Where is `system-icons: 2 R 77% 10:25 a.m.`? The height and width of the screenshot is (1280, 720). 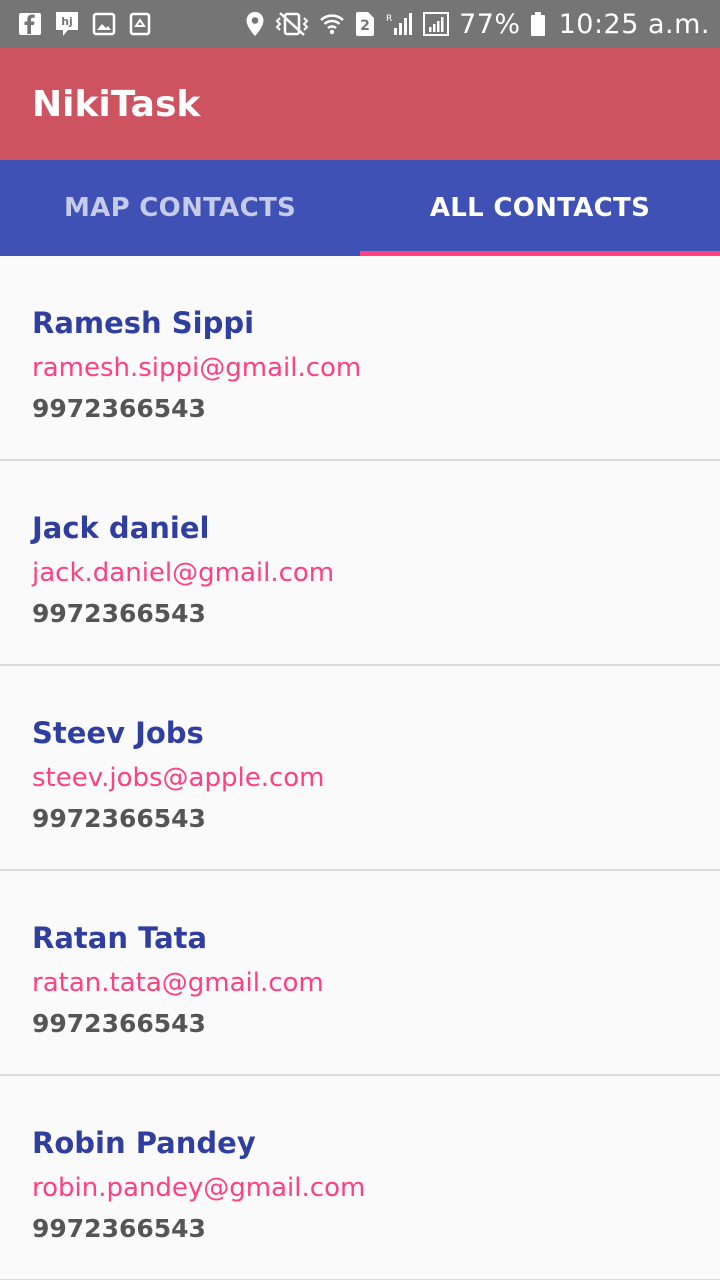
system-icons: 2 R 77% 10:25 a.m. is located at coordinates (477, 24).